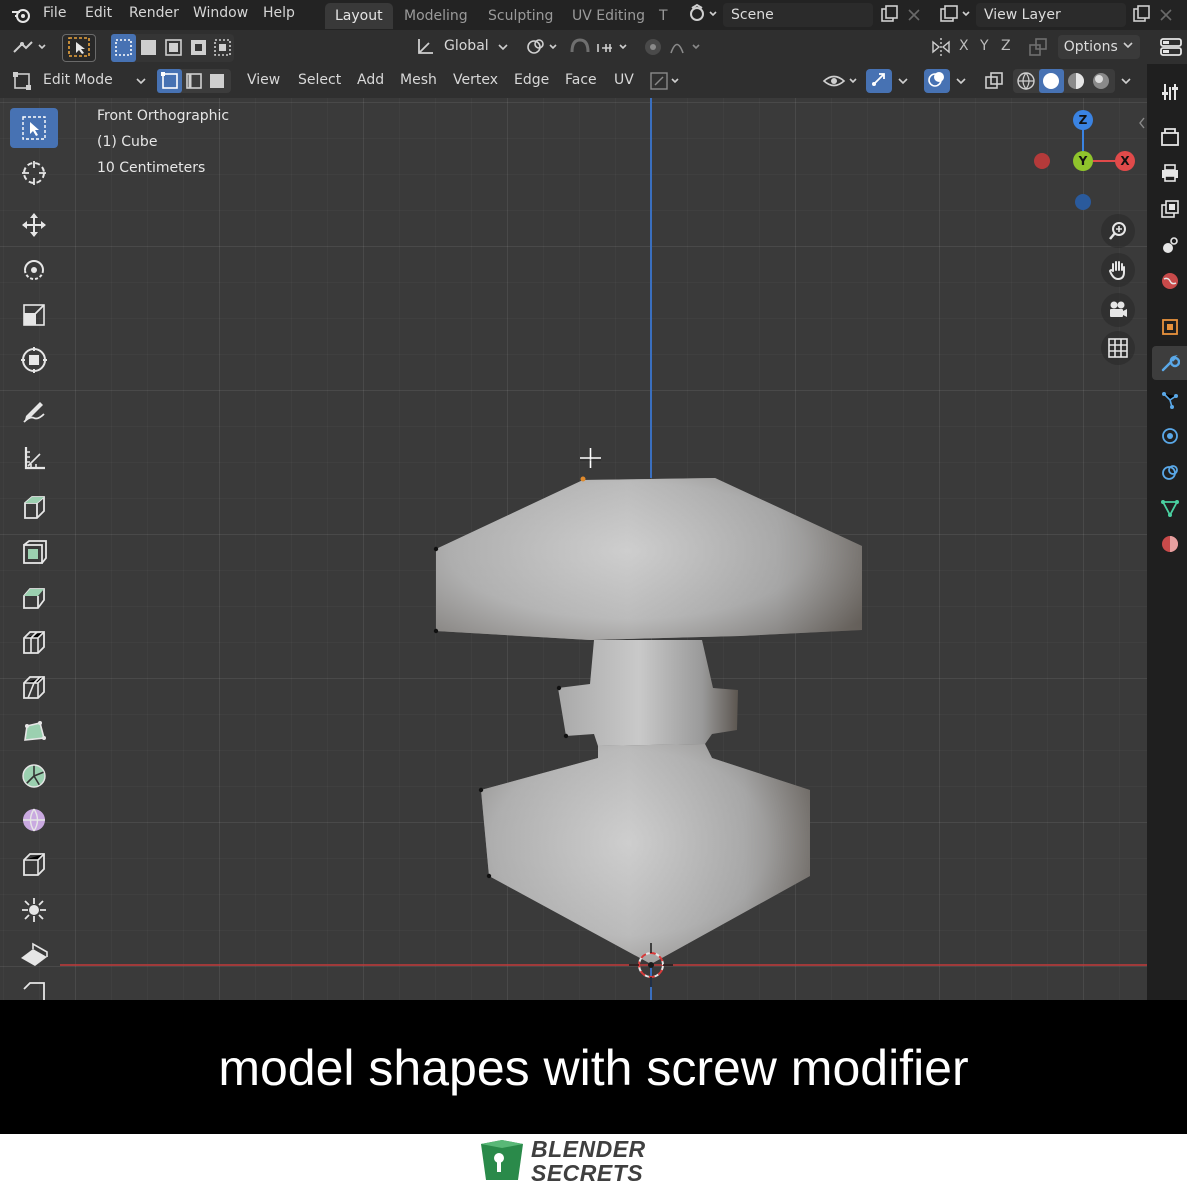 Image resolution: width=1187 pixels, height=1188 pixels. I want to click on output-properties-tab, so click(1170, 173).